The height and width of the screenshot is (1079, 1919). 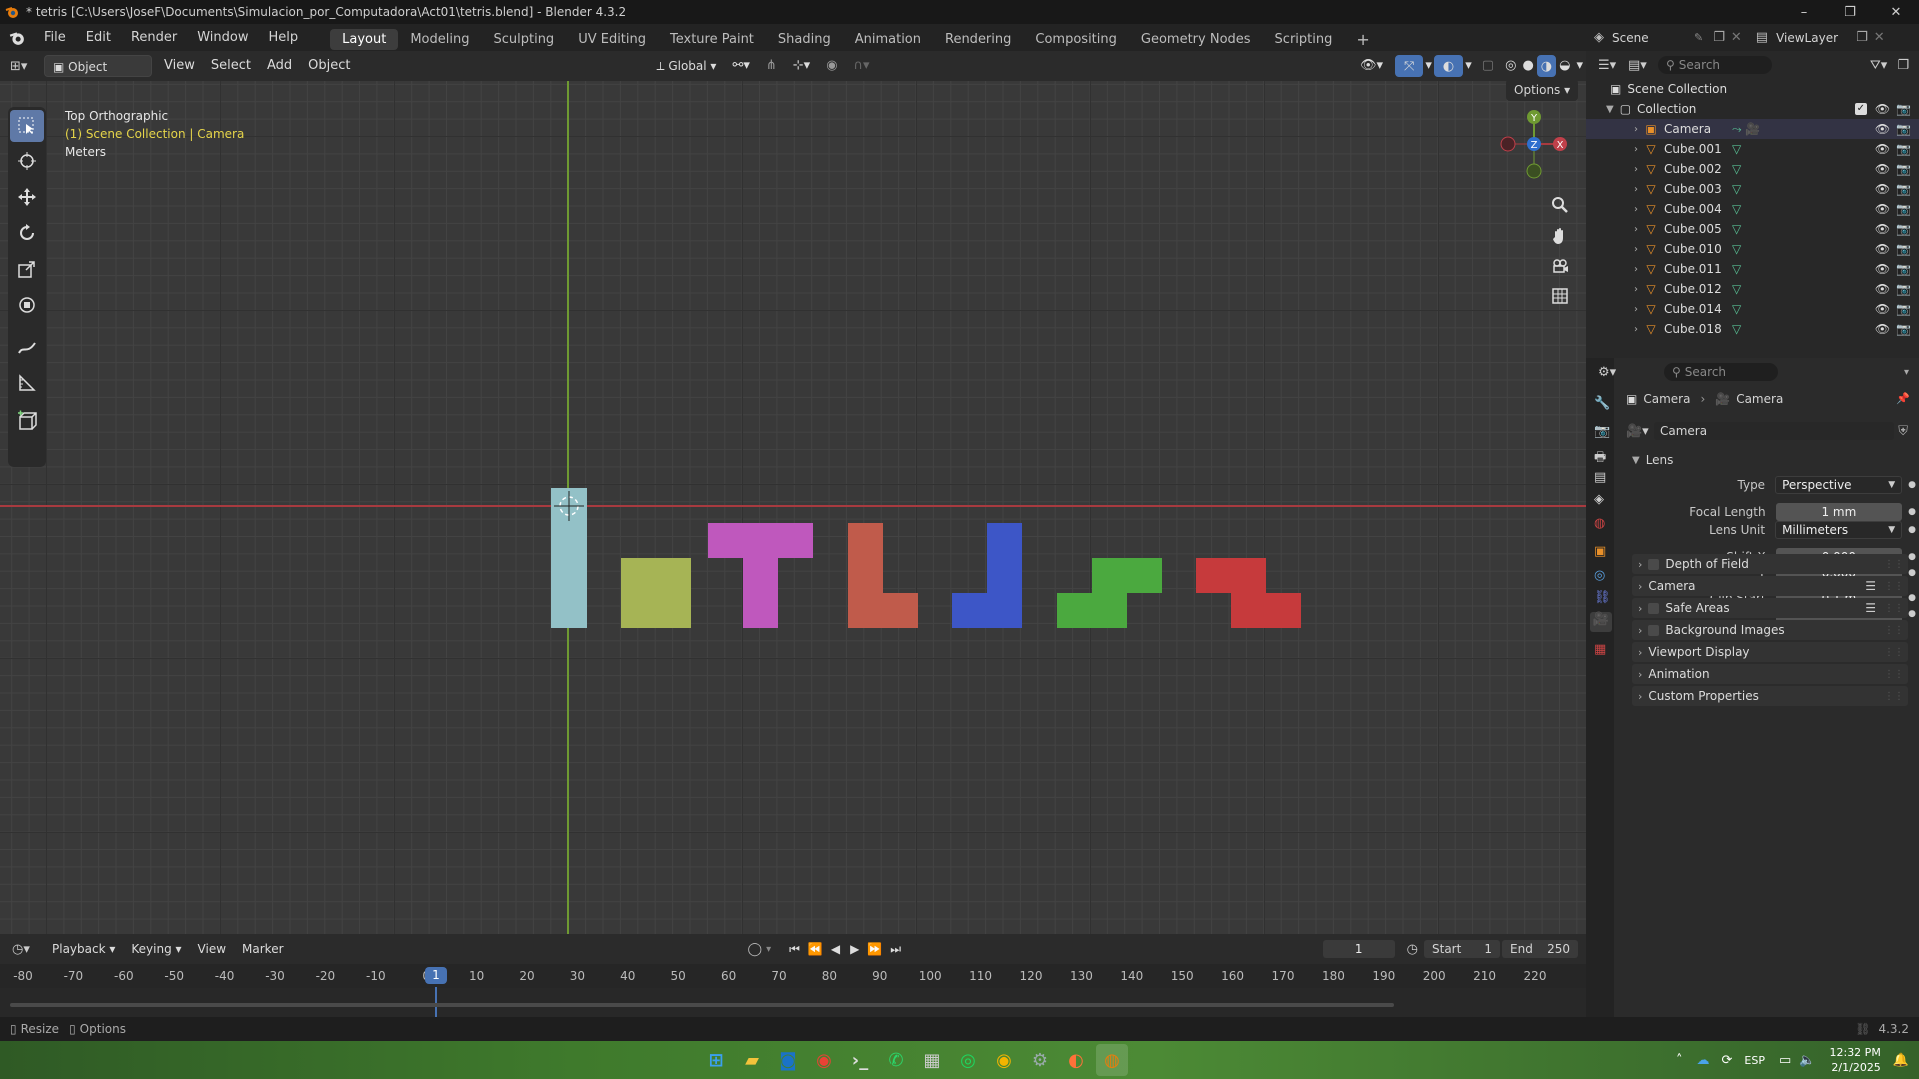 What do you see at coordinates (1540, 949) in the screenshot?
I see `end-frame-field: End 250` at bounding box center [1540, 949].